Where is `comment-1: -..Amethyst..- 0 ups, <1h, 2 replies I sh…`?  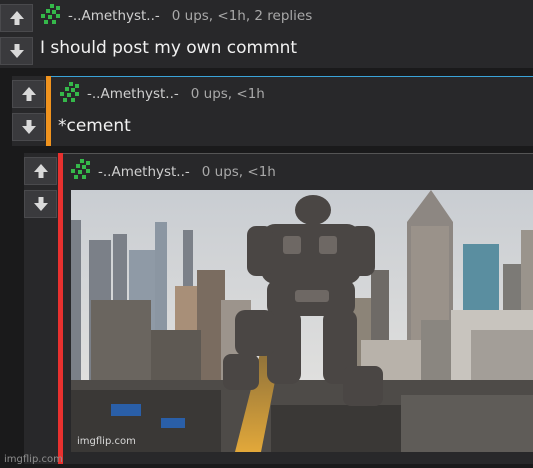
comment-1: -..Amethyst..- 0 ups, <1h, 2 replies I sh… is located at coordinates (266, 34).